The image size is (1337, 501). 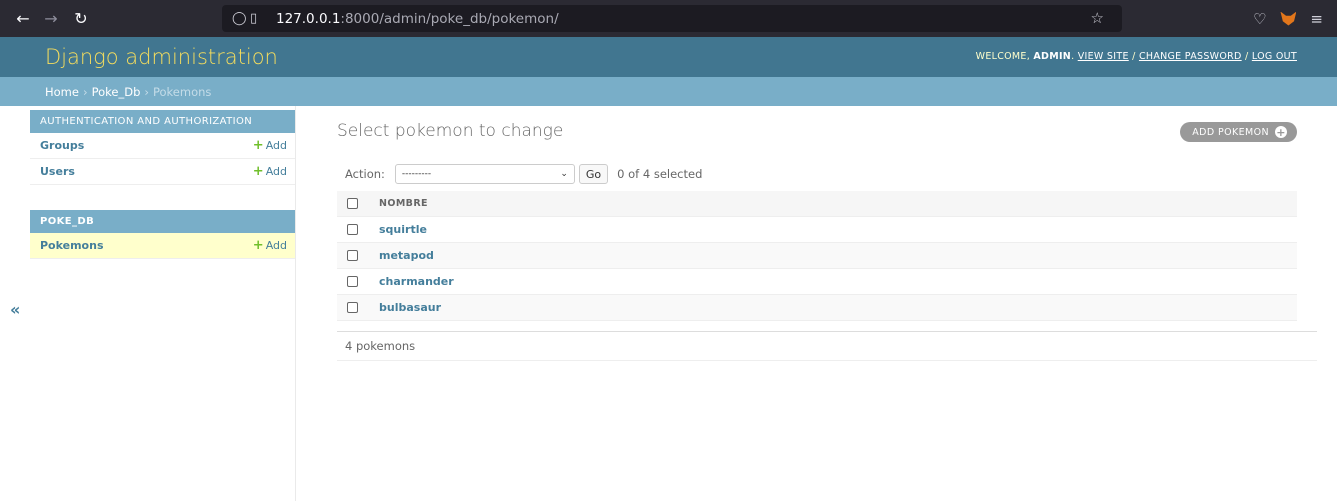 I want to click on paginator: 4 pokemons, so click(x=827, y=346).